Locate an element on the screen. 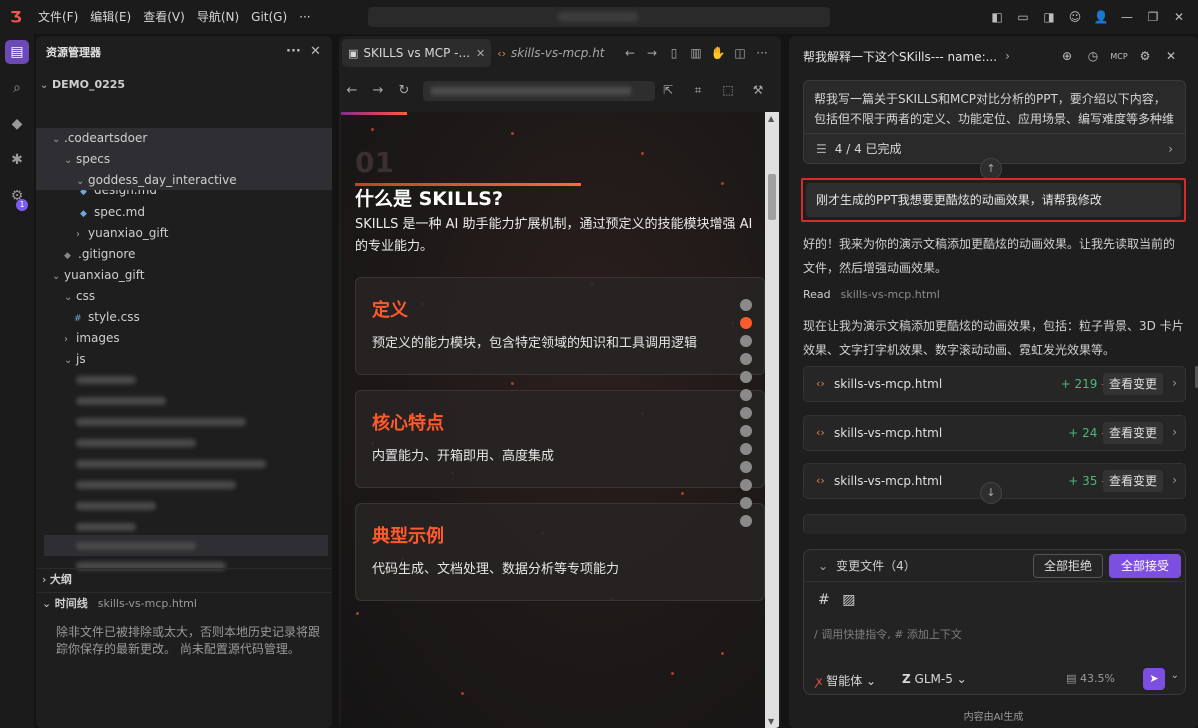 The height and width of the screenshot is (728, 1198). arrow-left-icon: ← is located at coordinates (630, 53).